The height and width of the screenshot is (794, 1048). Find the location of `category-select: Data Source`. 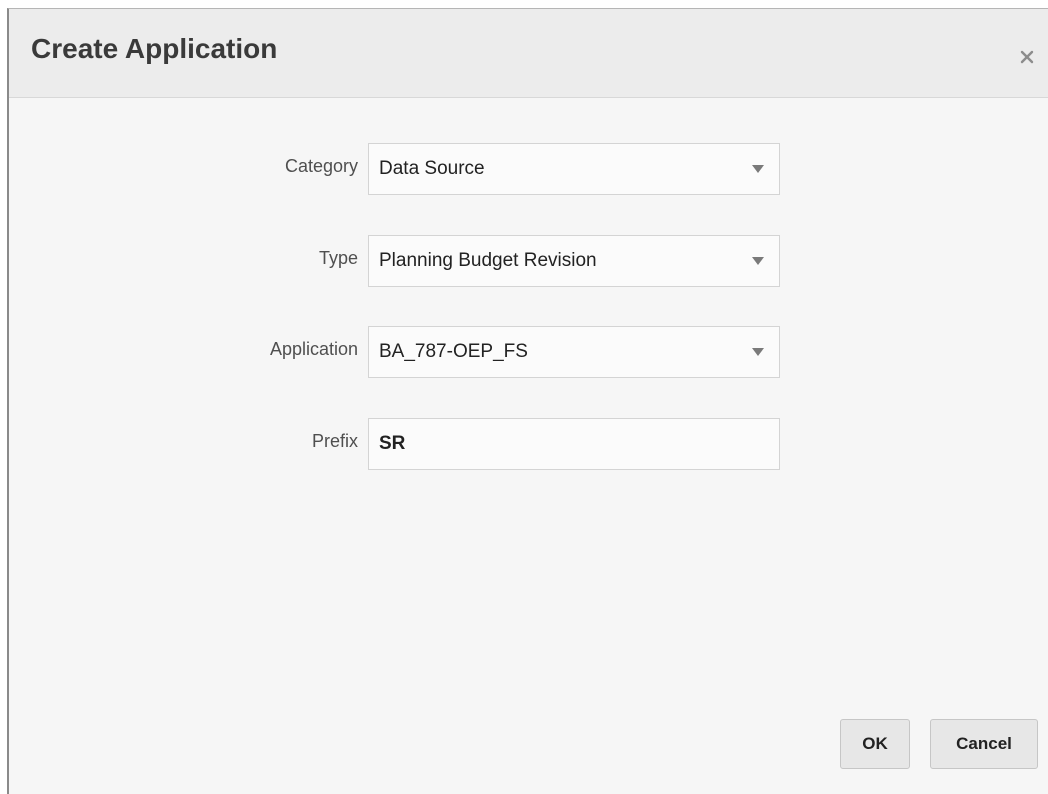

category-select: Data Source is located at coordinates (574, 169).